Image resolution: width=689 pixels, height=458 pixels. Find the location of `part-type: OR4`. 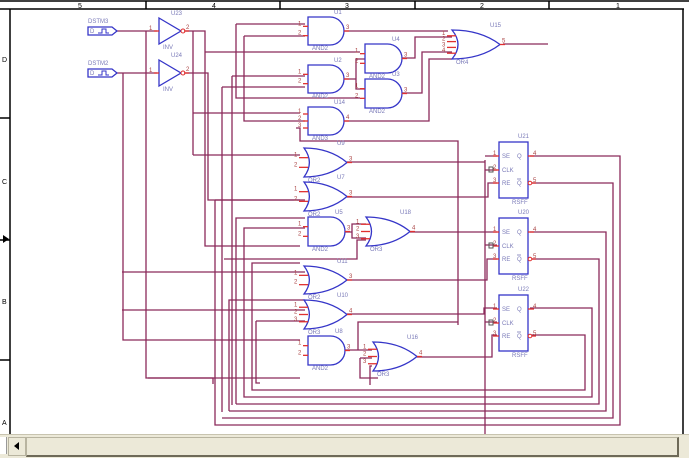

part-type: OR4 is located at coordinates (462, 63).